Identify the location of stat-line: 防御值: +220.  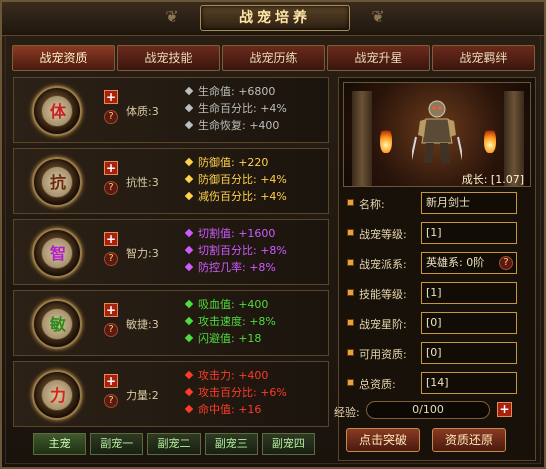
(235, 162).